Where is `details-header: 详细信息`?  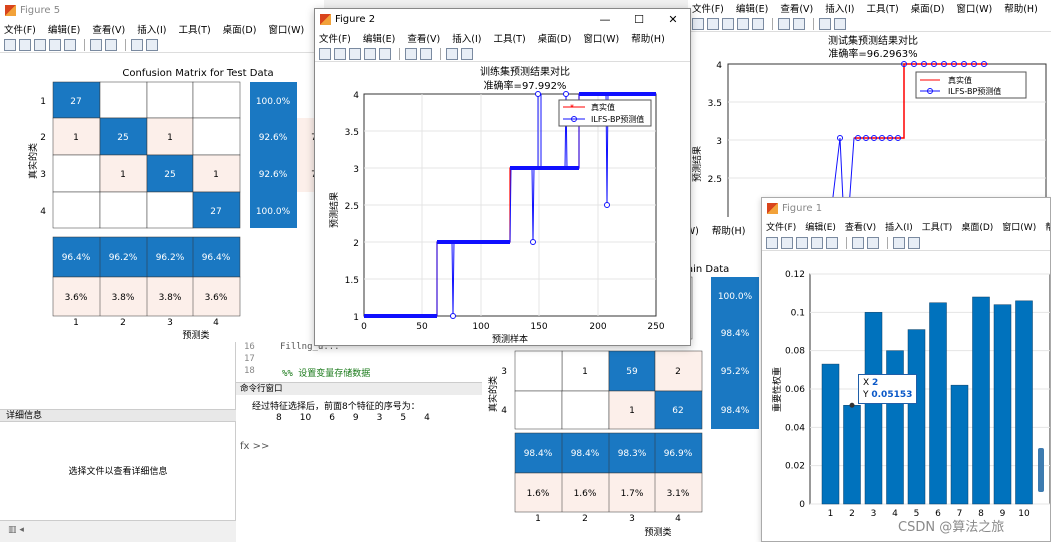
details-header: 详细信息 is located at coordinates (118, 415).